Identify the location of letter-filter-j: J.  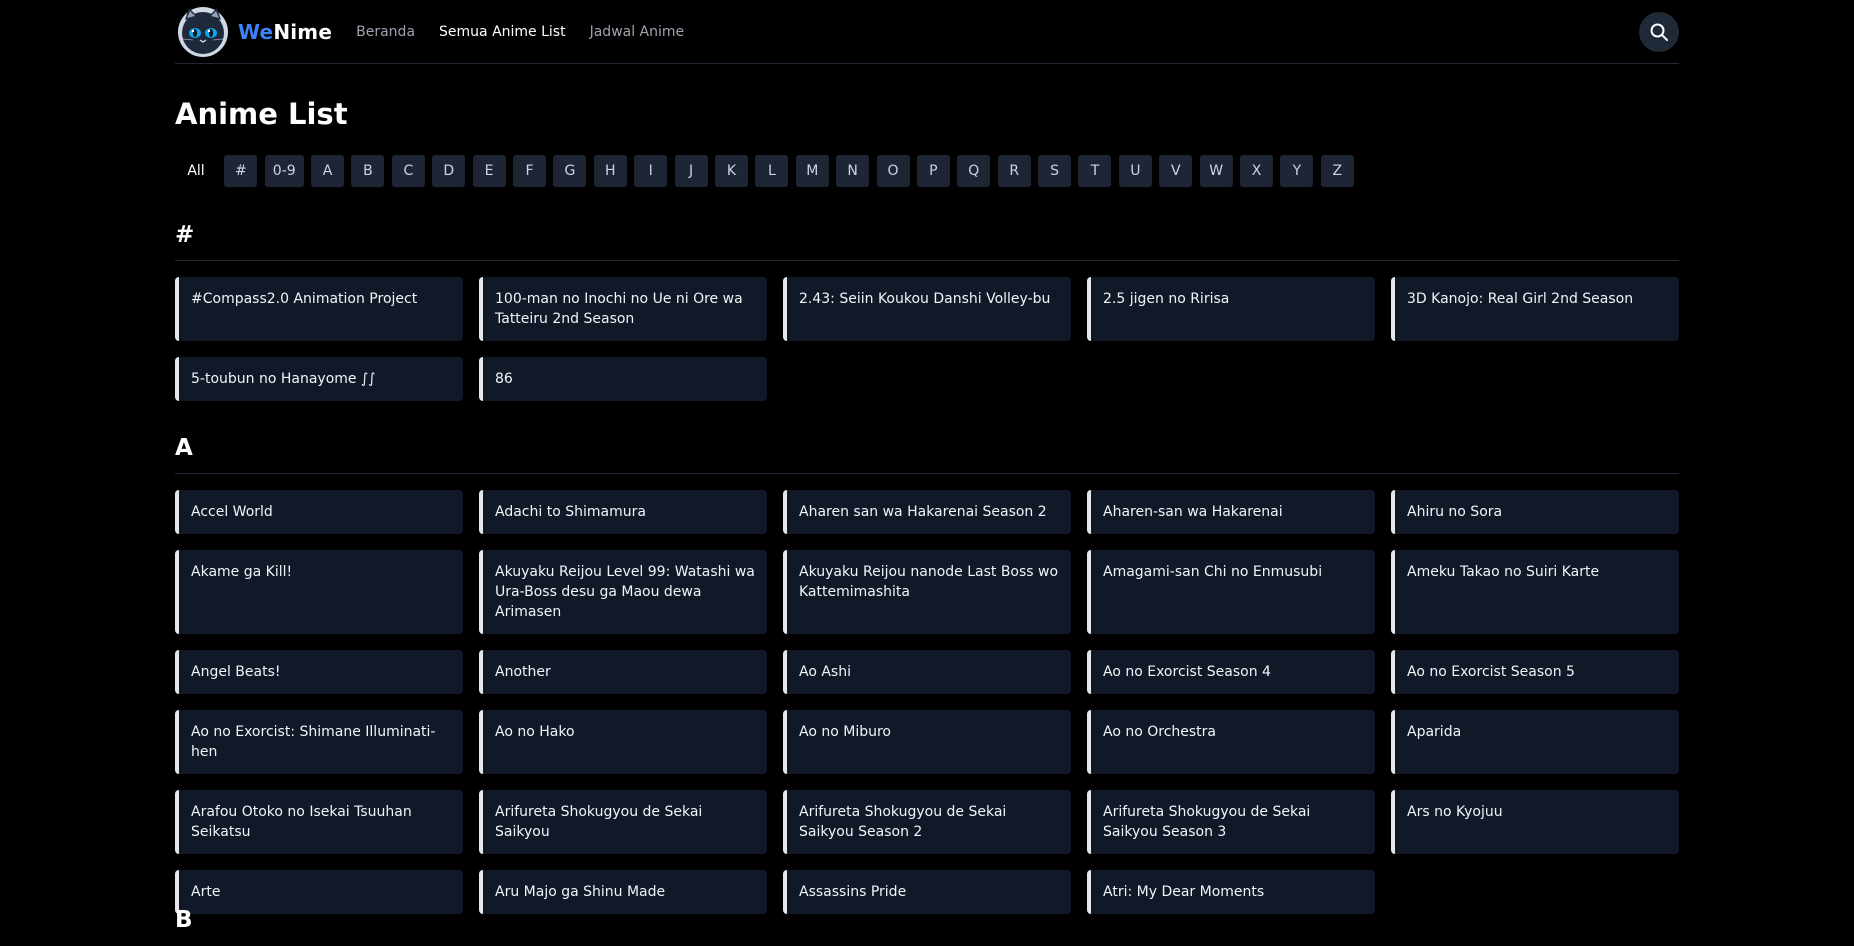
(691, 171).